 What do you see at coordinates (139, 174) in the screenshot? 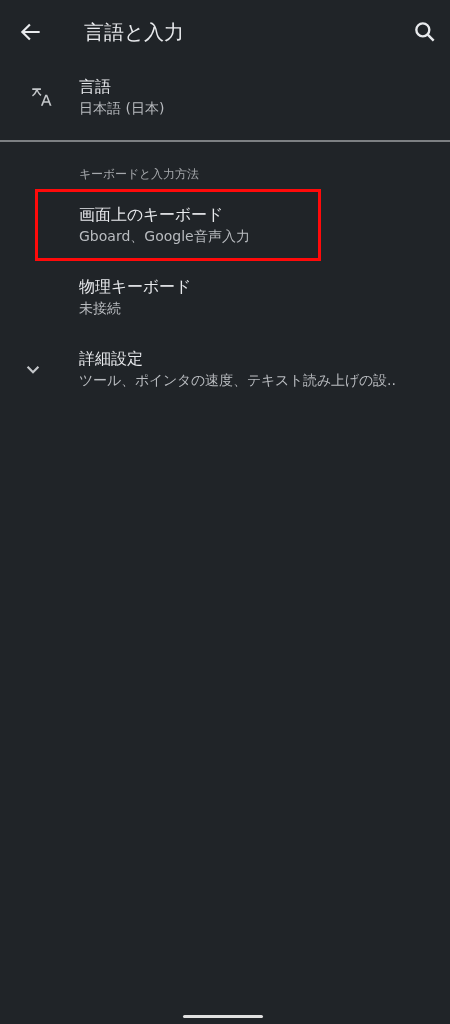
I see `section-header: キーボードと入力方法` at bounding box center [139, 174].